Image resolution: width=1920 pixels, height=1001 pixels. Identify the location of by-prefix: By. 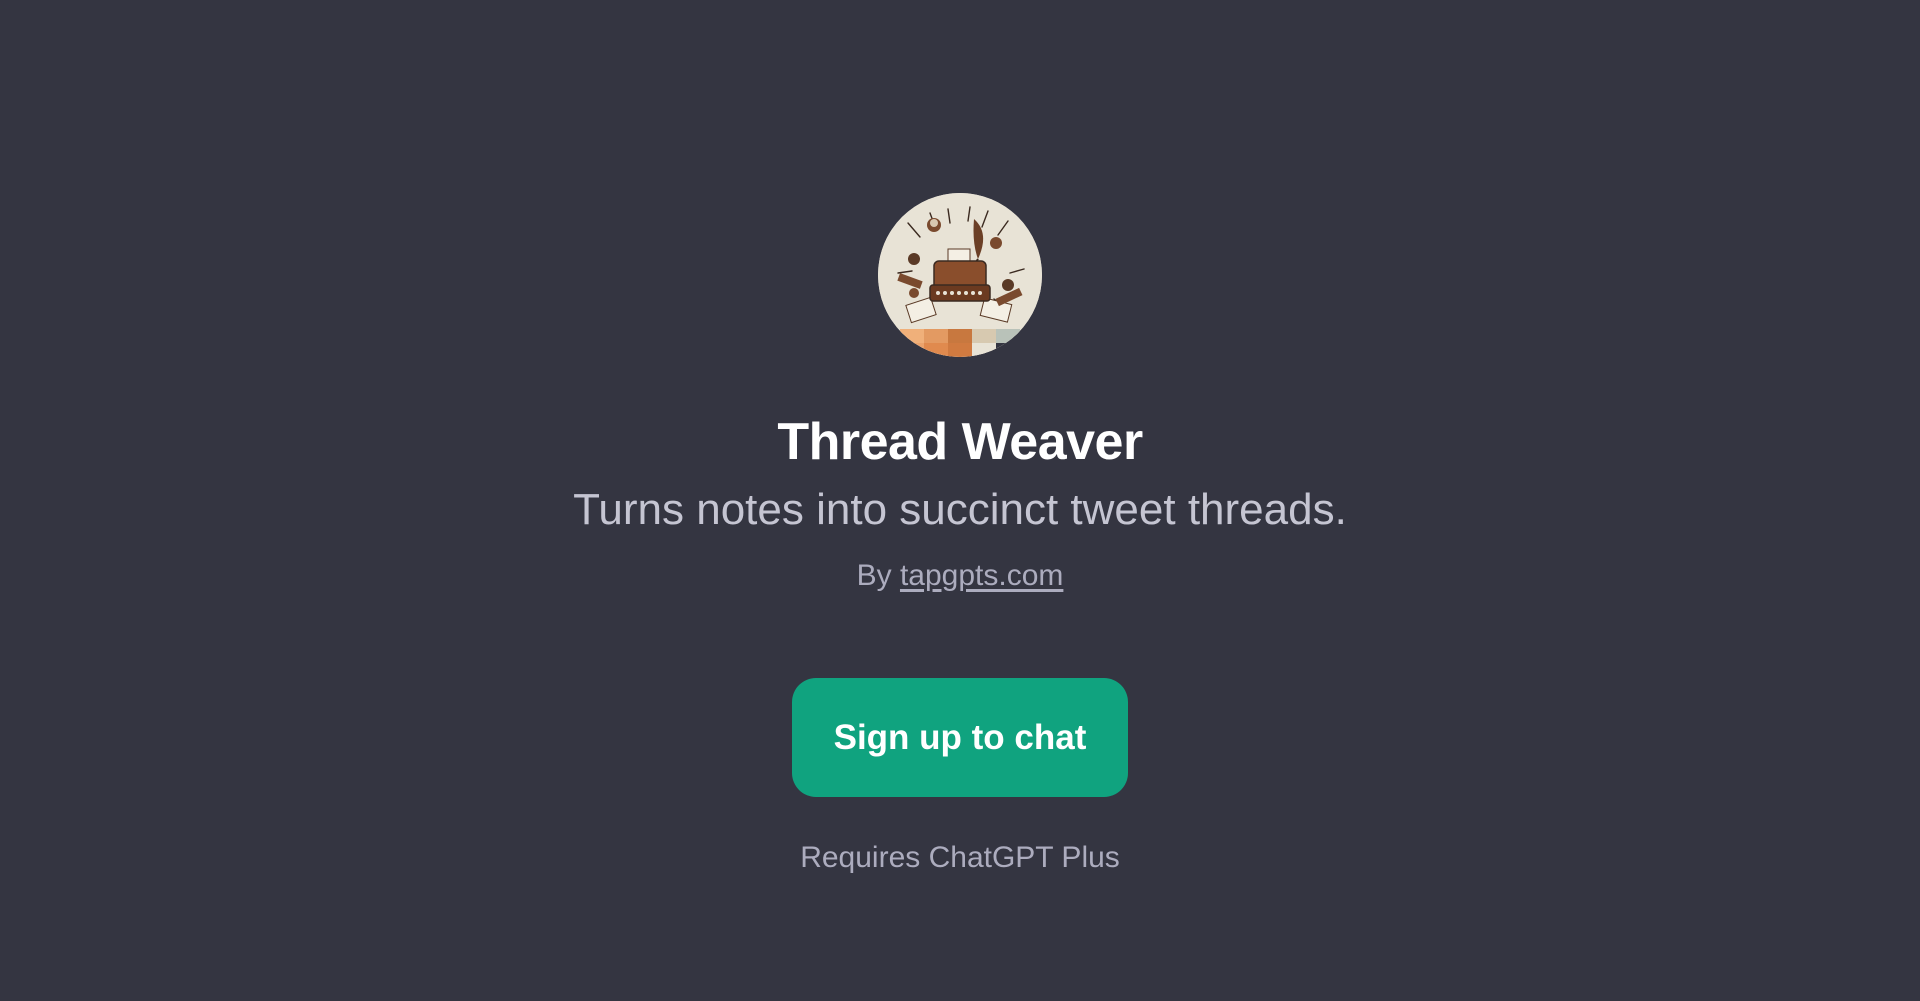
(874, 575).